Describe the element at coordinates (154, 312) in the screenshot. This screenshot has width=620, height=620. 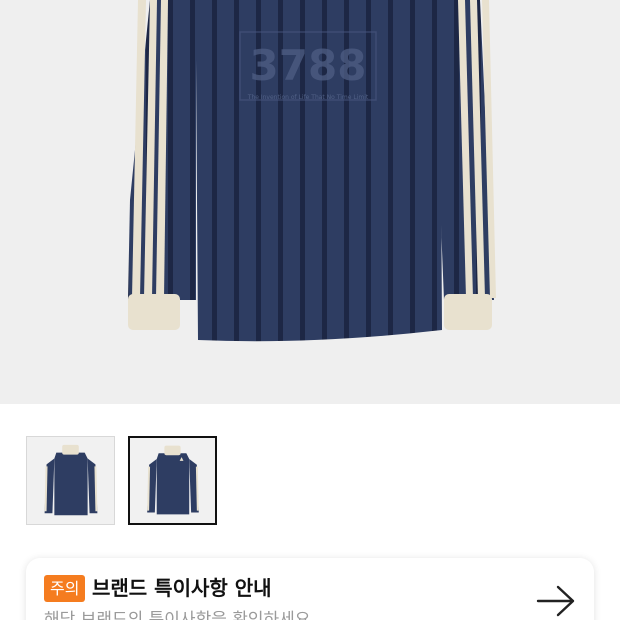
I see `left-cuff` at that location.